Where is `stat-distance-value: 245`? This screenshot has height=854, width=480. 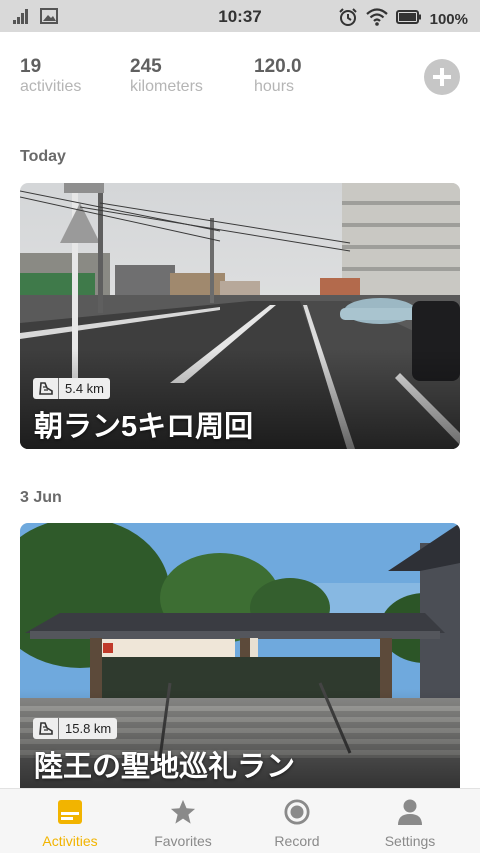 stat-distance-value: 245 is located at coordinates (146, 66).